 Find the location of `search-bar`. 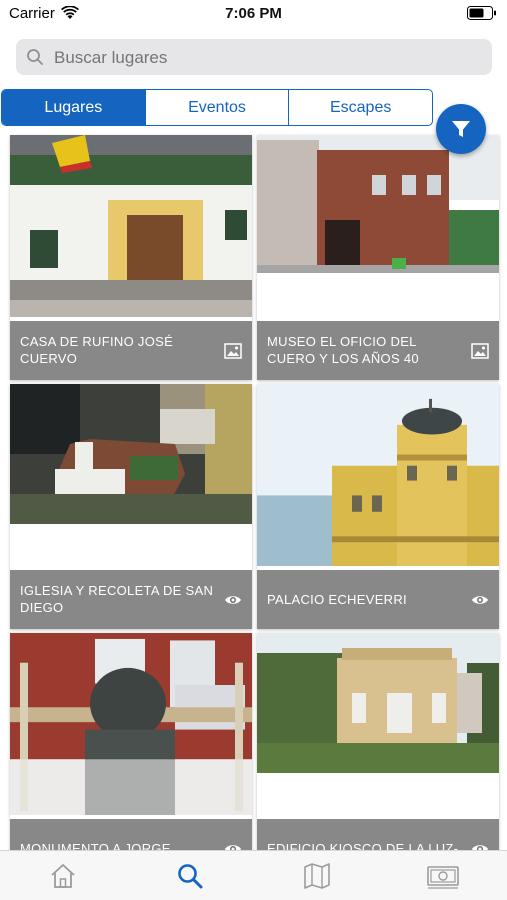

search-bar is located at coordinates (254, 58).